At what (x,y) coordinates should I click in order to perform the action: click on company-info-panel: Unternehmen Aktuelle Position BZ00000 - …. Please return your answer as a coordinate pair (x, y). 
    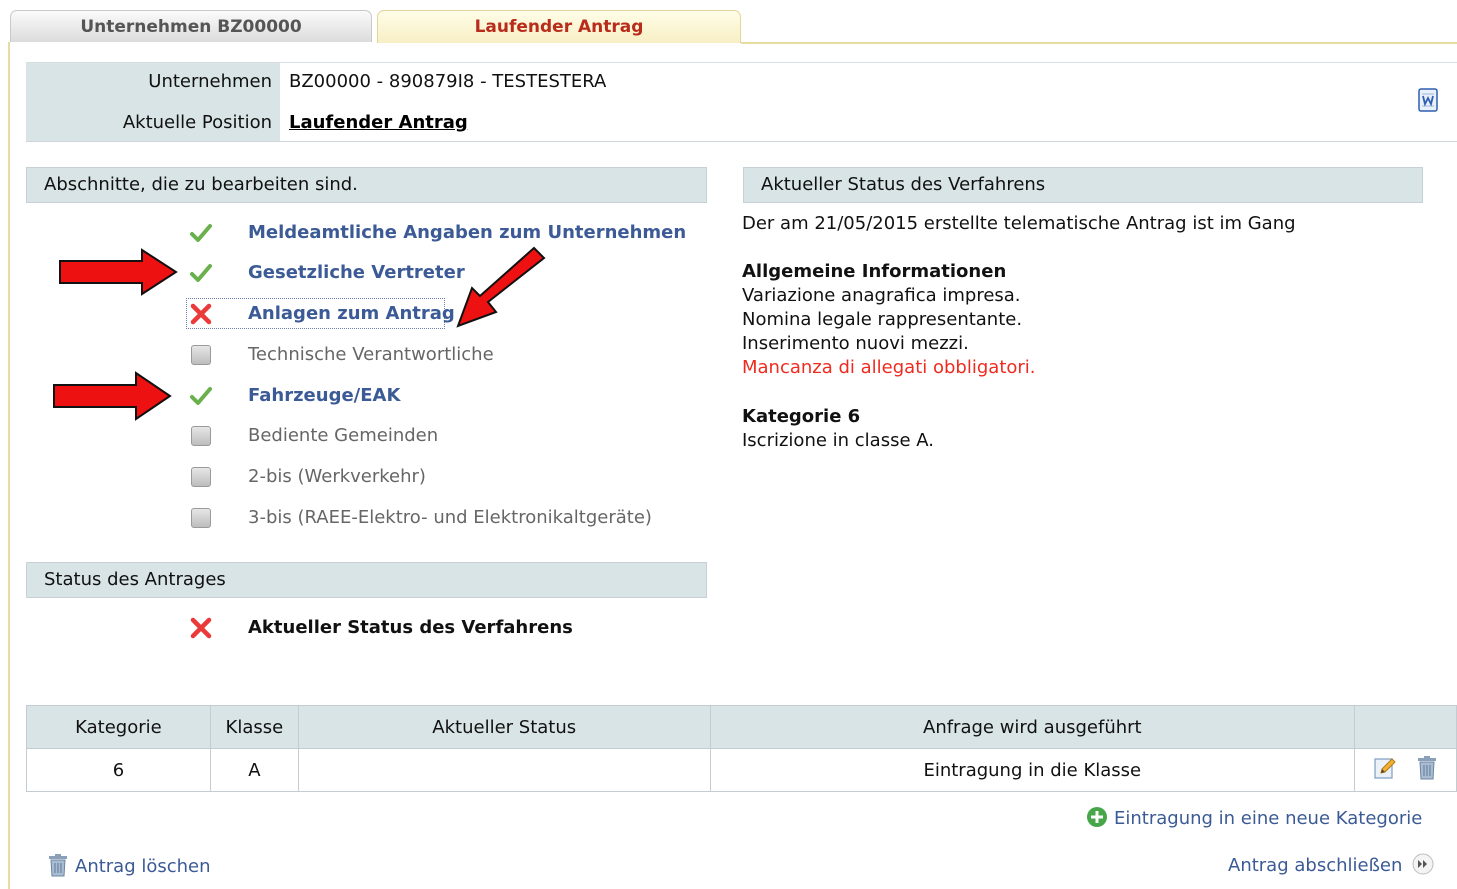
    Looking at the image, I should click on (741, 102).